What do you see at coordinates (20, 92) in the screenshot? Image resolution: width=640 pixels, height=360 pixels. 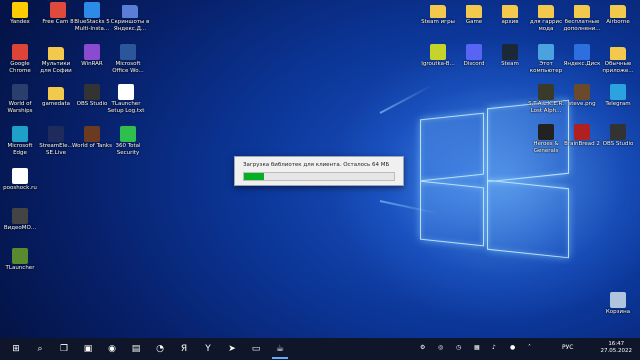 I see `warships-icon` at bounding box center [20, 92].